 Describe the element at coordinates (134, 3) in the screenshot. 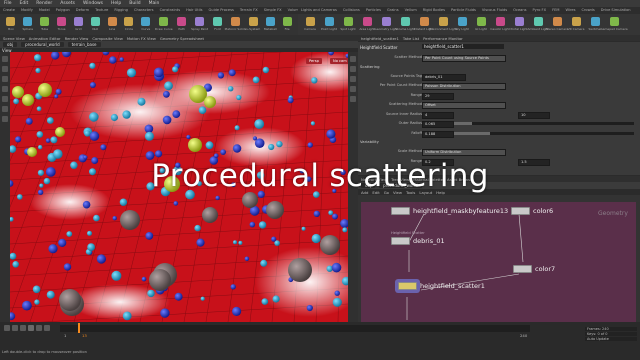

I see `desktop-build: Build` at that location.